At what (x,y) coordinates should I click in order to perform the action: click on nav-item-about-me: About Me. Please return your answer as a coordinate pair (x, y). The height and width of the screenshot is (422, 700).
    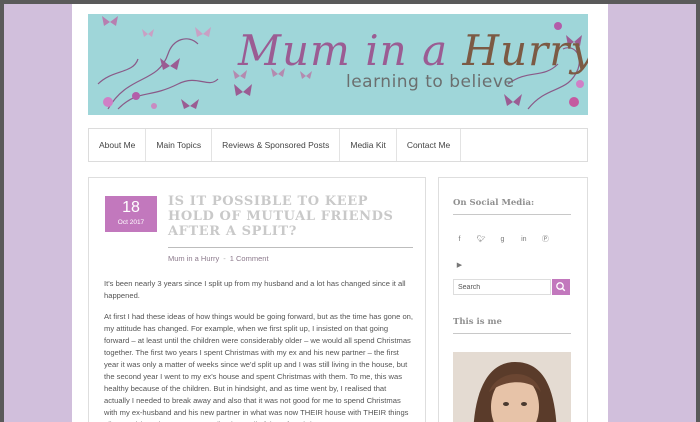
    Looking at the image, I should click on (118, 145).